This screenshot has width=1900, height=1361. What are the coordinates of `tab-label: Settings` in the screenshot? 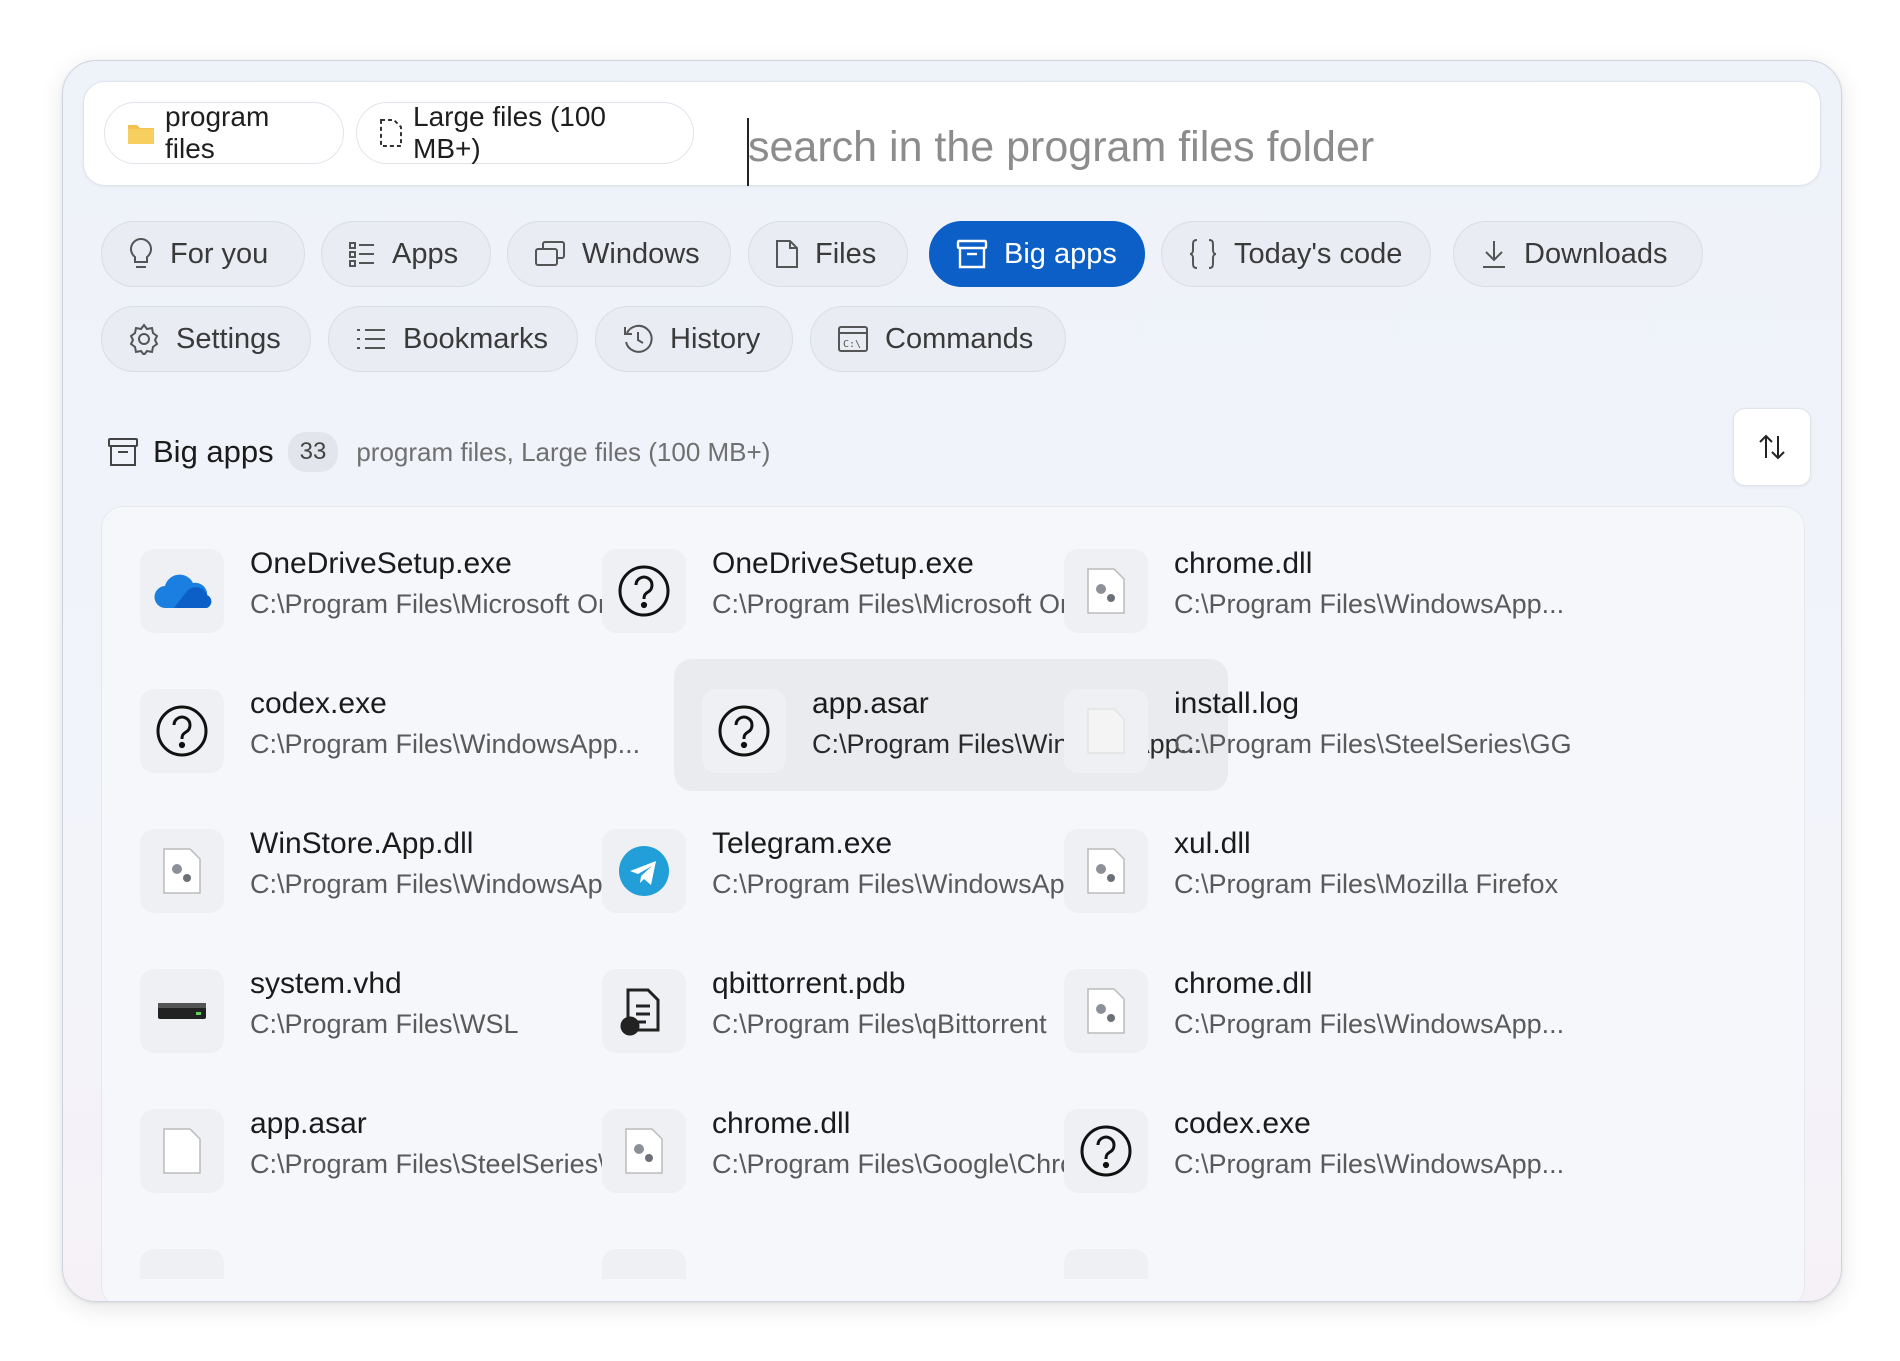 It's located at (228, 338).